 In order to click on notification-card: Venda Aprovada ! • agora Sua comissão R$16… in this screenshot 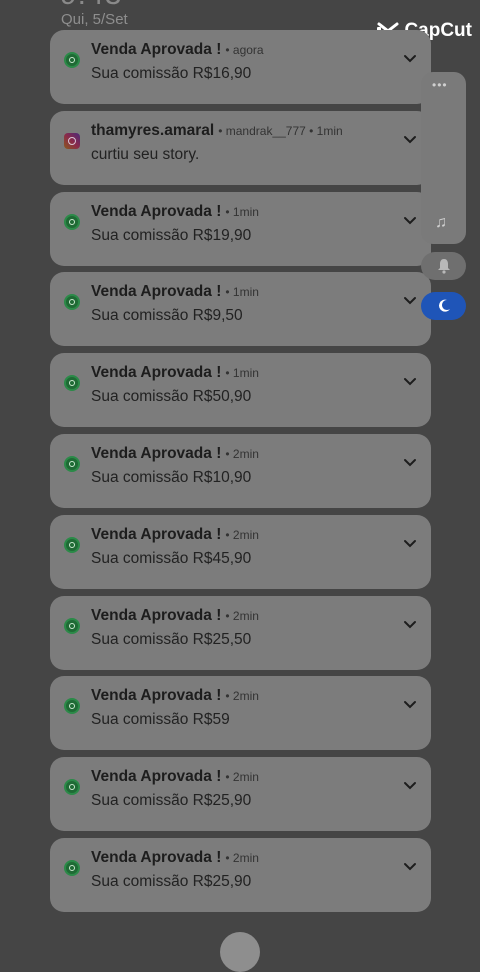, I will do `click(240, 67)`.